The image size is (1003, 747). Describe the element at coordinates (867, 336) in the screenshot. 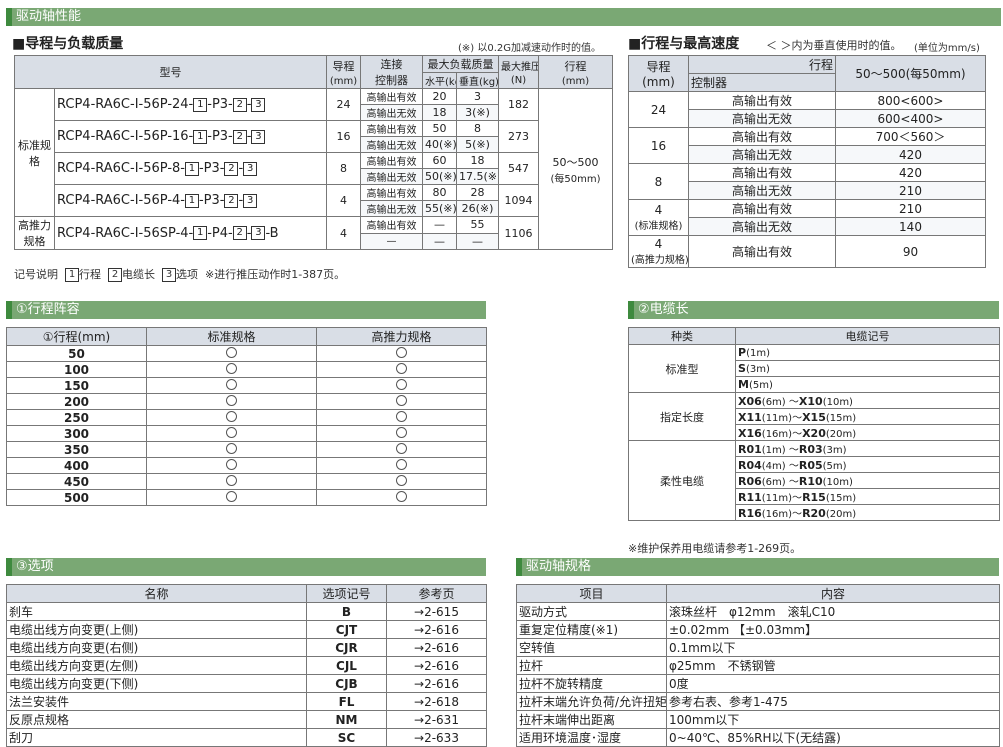

I see `cable-col-2: 电缆记号` at that location.